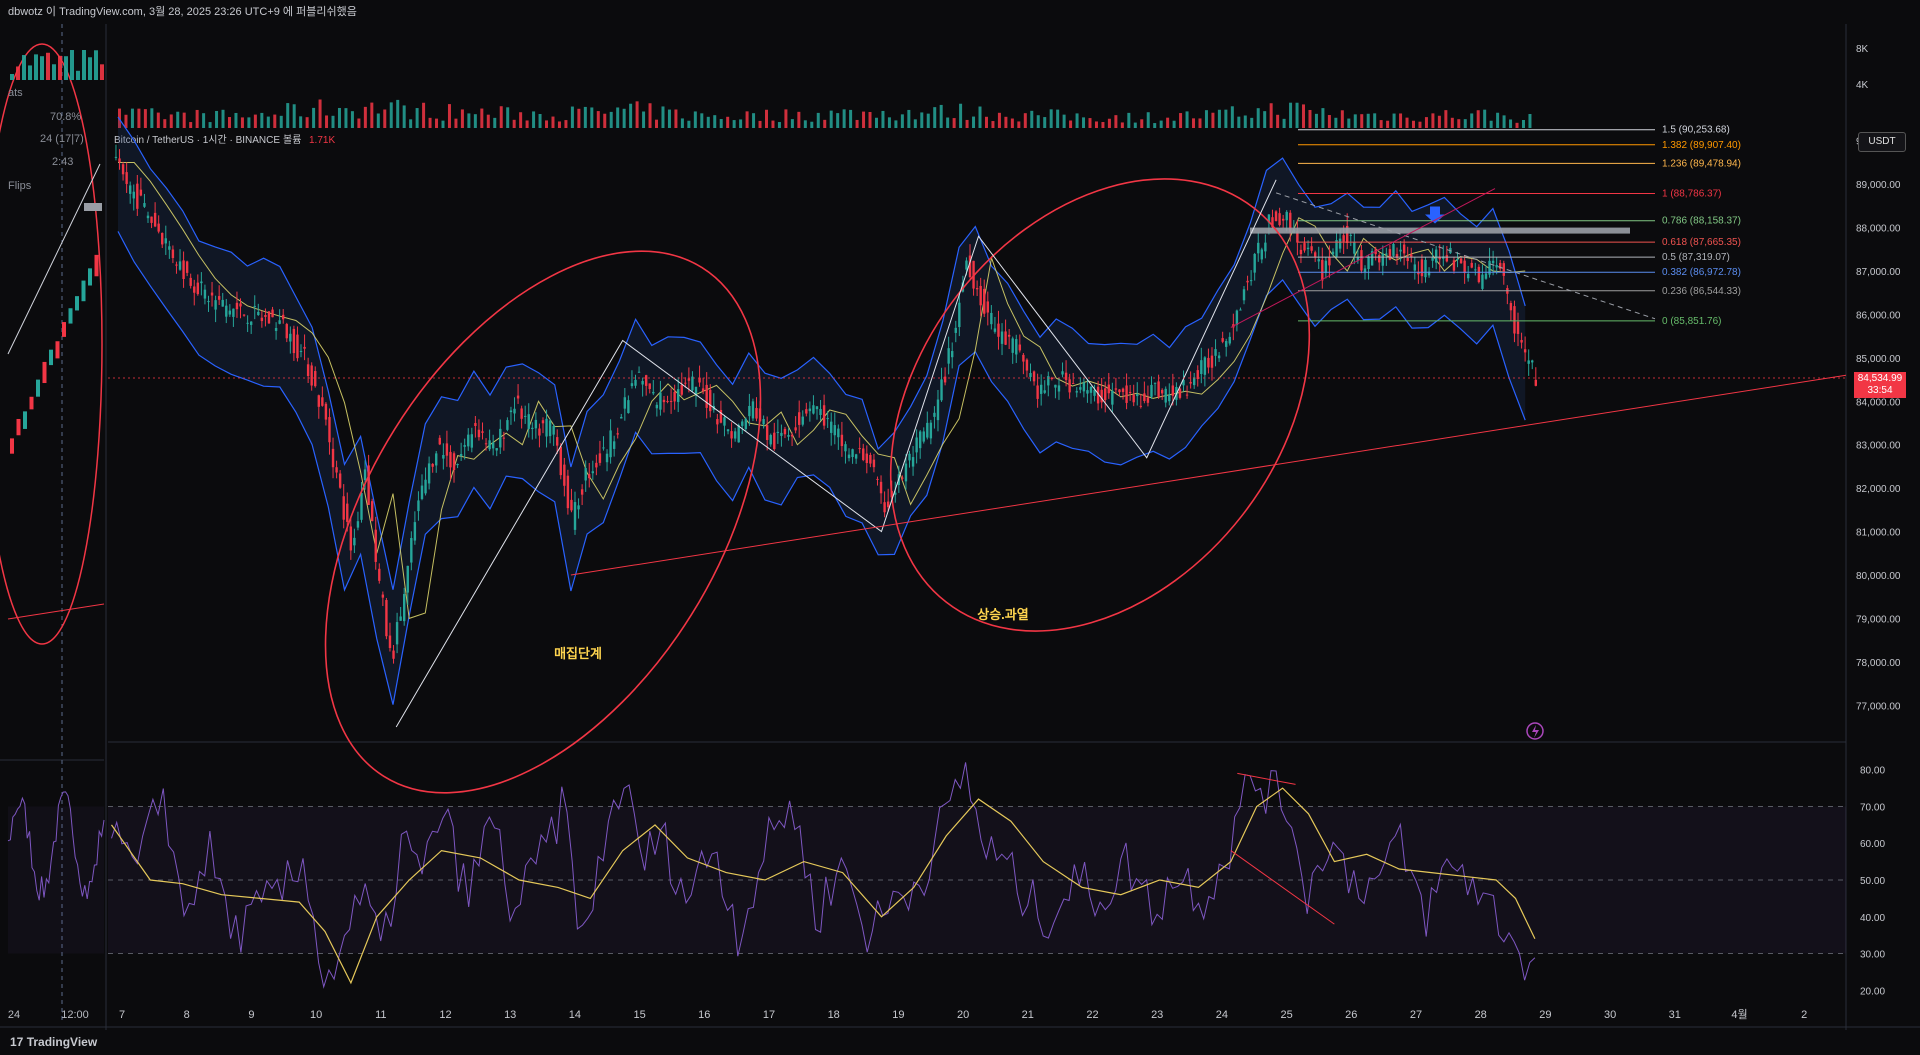 Image resolution: width=1920 pixels, height=1055 pixels. Describe the element at coordinates (1878, 706) in the screenshot. I see `price-axis-label: 77,000.00` at that location.